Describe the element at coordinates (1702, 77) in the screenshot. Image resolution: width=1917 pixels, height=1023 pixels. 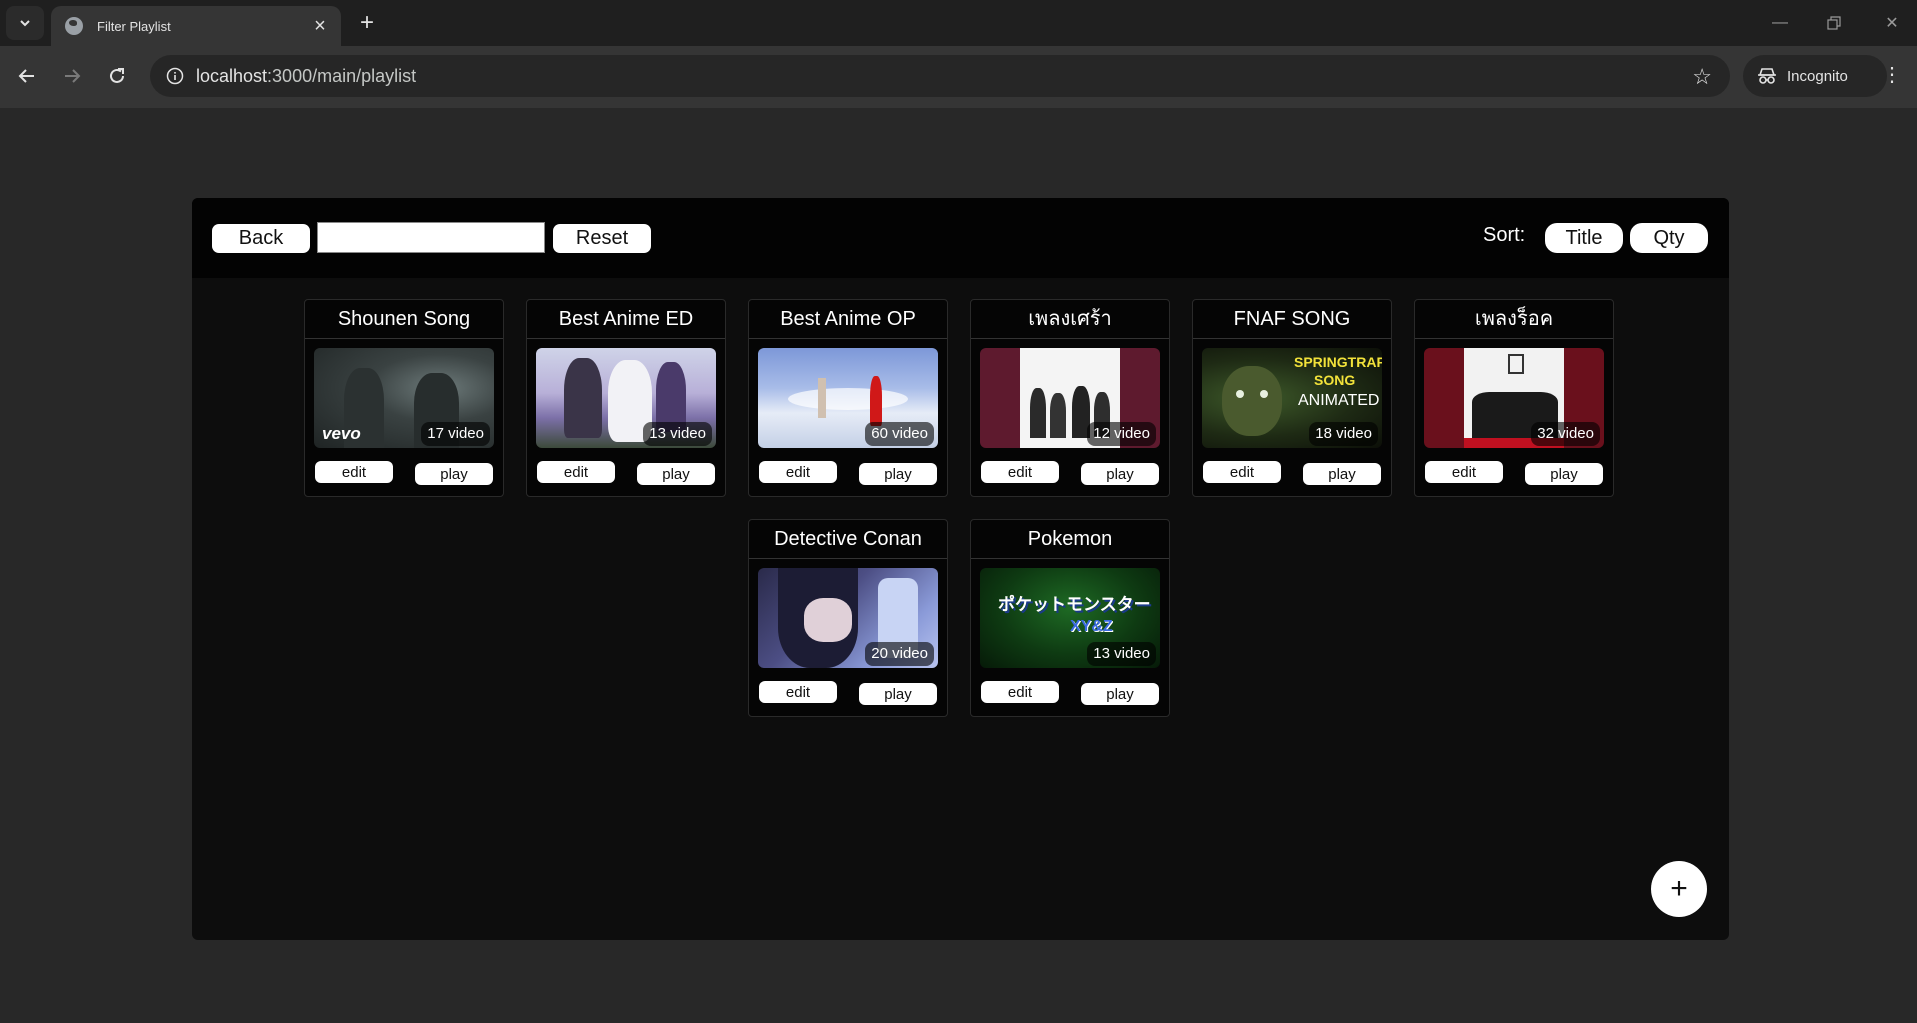
I see `bookmark-star-icon: ☆` at that location.